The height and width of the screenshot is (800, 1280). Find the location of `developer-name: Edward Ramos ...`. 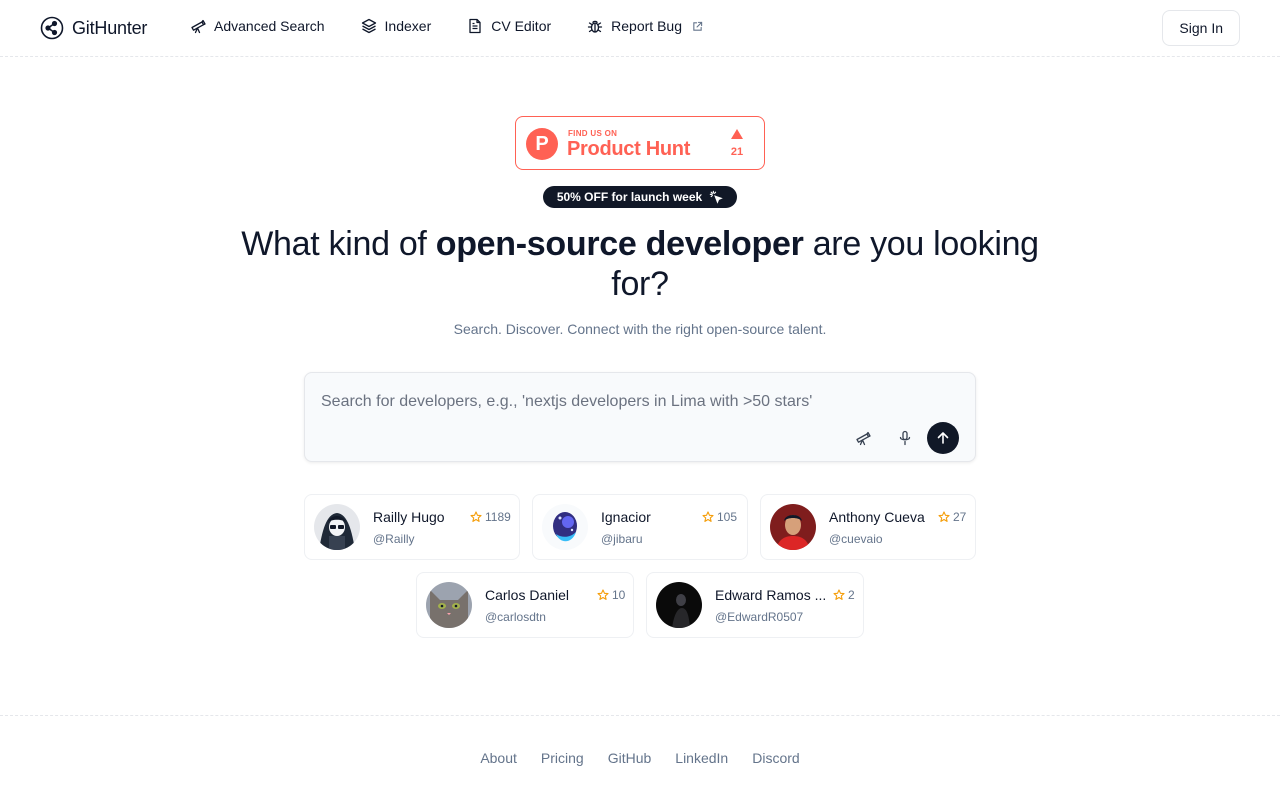

developer-name: Edward Ramos ... is located at coordinates (771, 595).